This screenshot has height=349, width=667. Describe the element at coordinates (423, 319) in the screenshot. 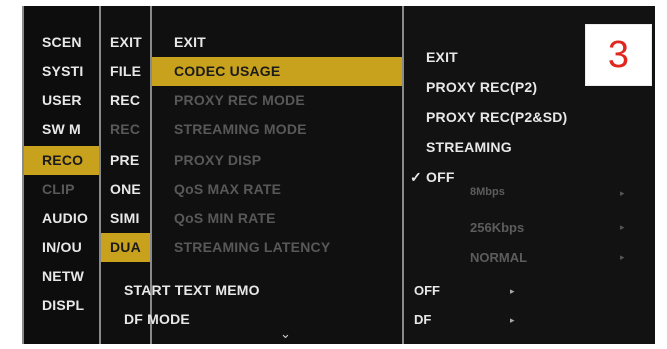

I see `df-mode-value: DF` at that location.